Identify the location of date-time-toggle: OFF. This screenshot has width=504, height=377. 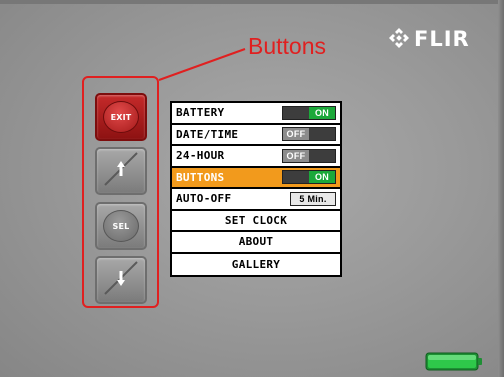
(309, 134).